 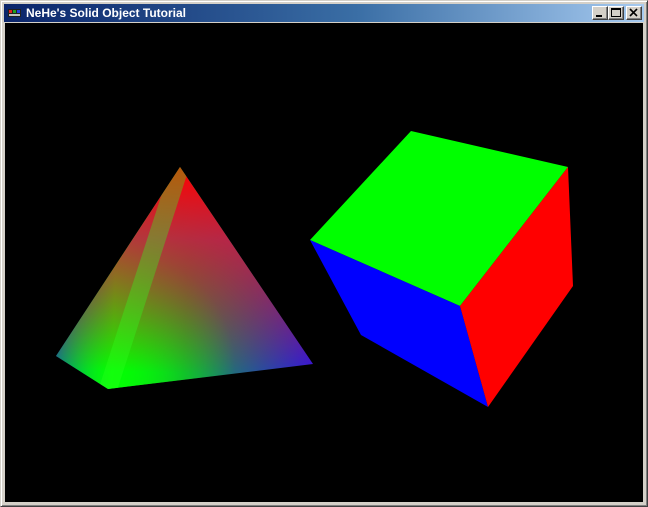 What do you see at coordinates (600, 13) in the screenshot?
I see `minimize-button` at bounding box center [600, 13].